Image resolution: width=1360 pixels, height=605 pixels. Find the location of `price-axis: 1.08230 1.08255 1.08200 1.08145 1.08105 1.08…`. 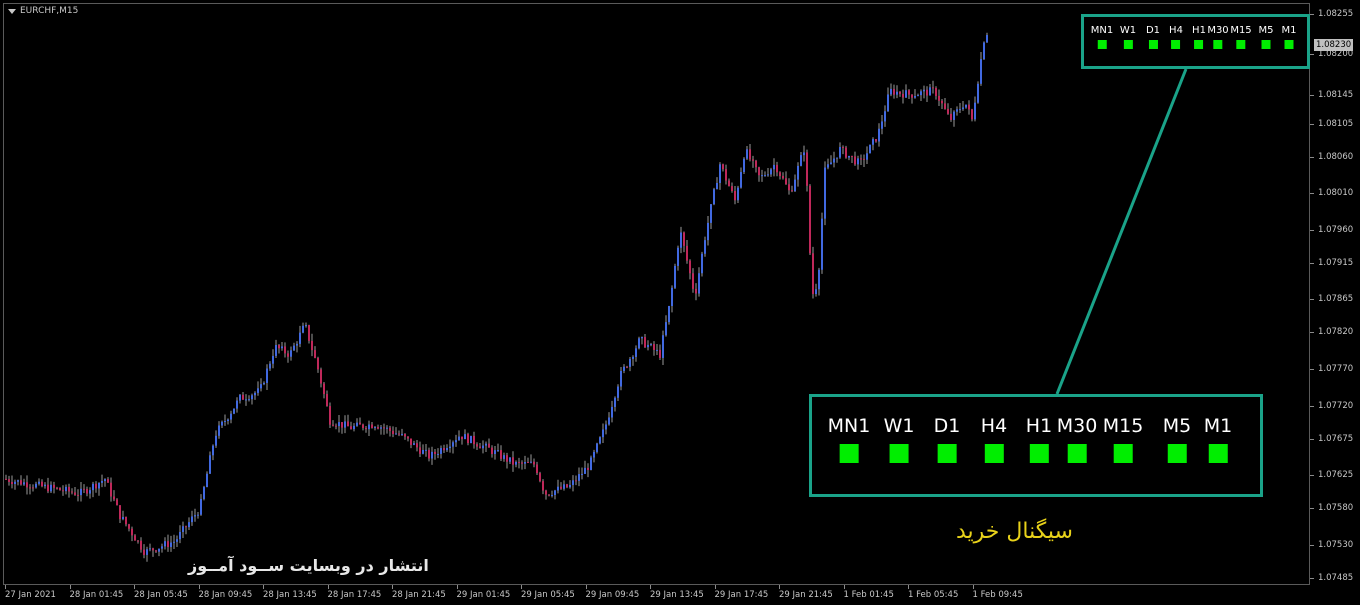

price-axis: 1.08230 1.08255 1.08200 1.08145 1.08105 1.08… is located at coordinates (1335, 294).